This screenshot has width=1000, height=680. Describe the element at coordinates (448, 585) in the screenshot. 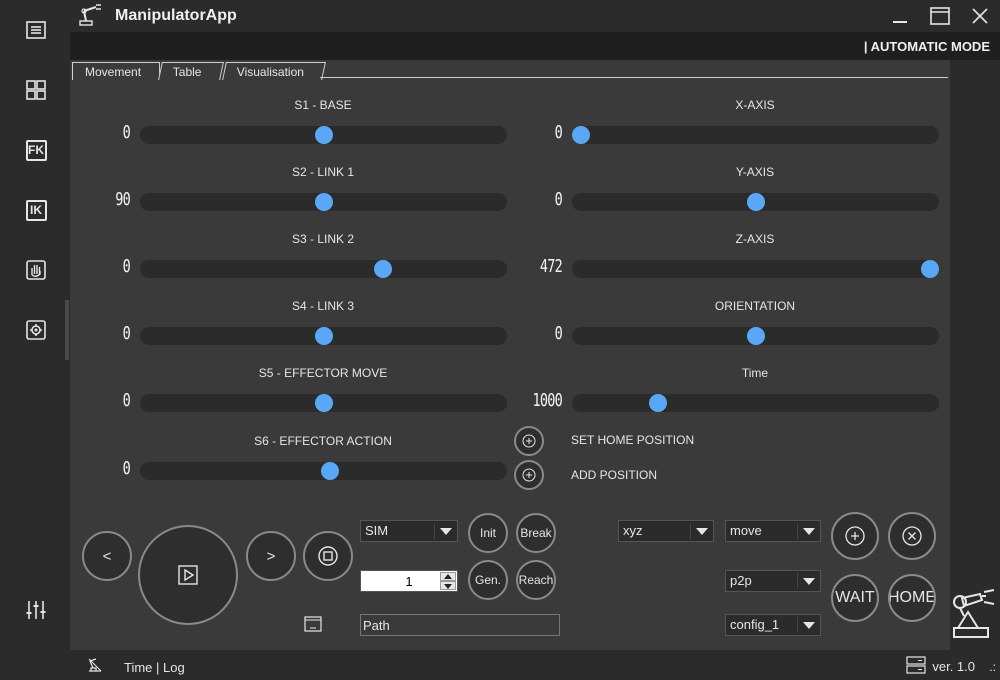

I see `spin-down-icon` at that location.